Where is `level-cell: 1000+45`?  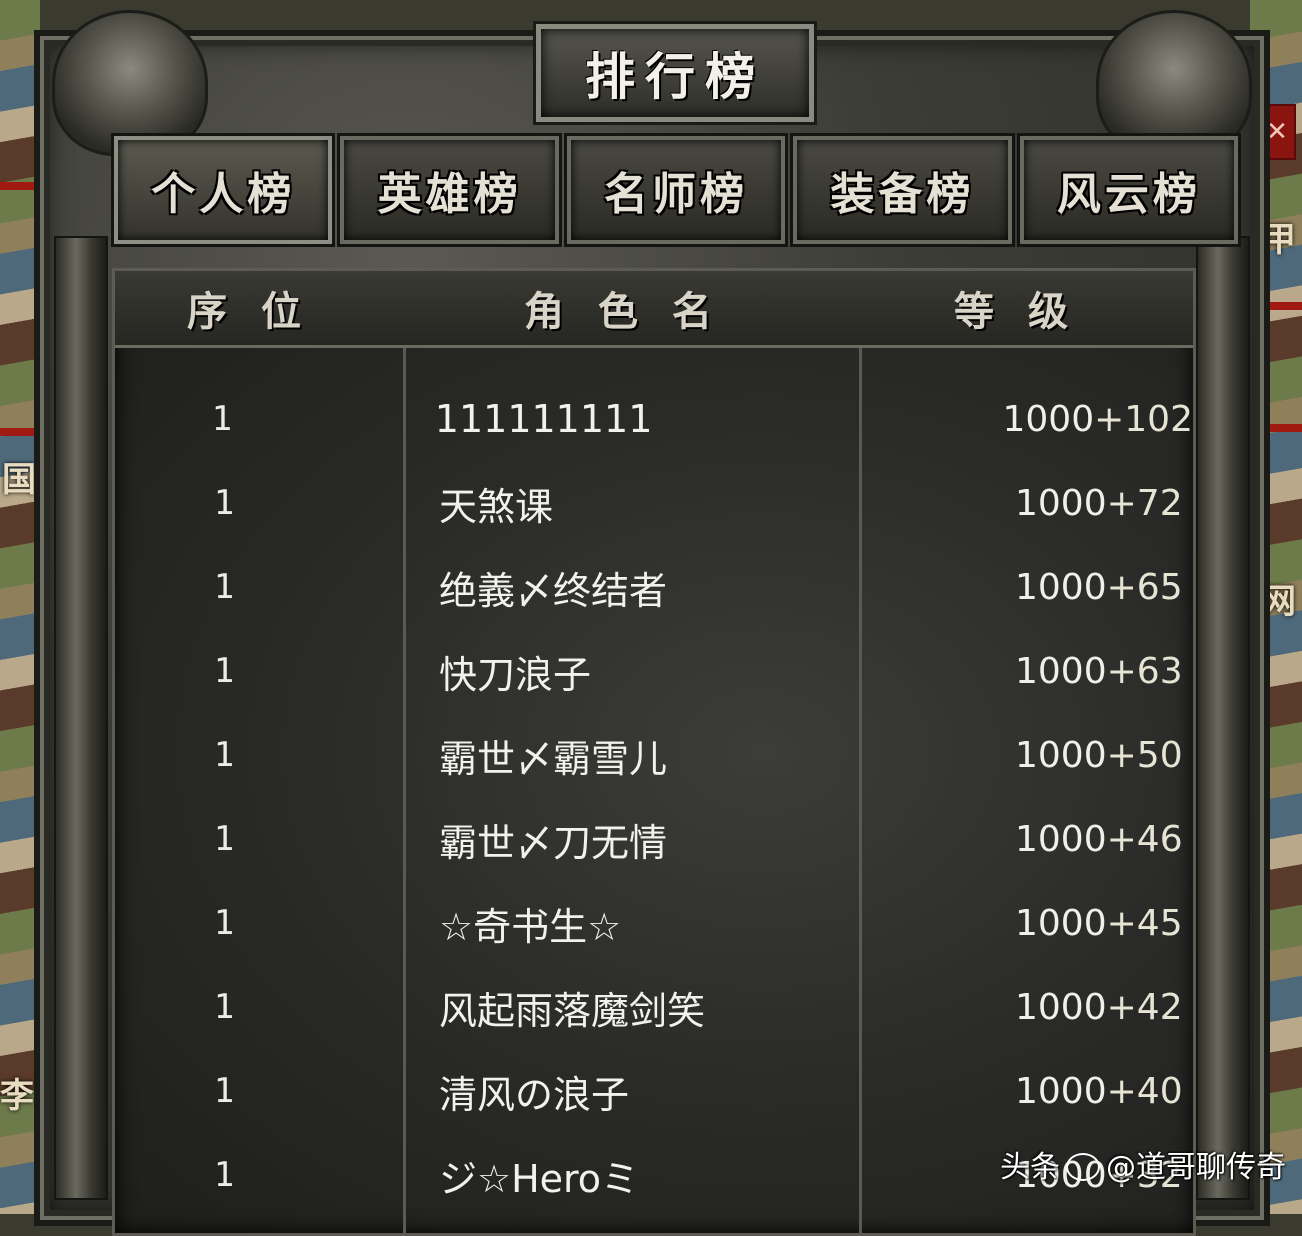 level-cell: 1000+45 is located at coordinates (1031, 923).